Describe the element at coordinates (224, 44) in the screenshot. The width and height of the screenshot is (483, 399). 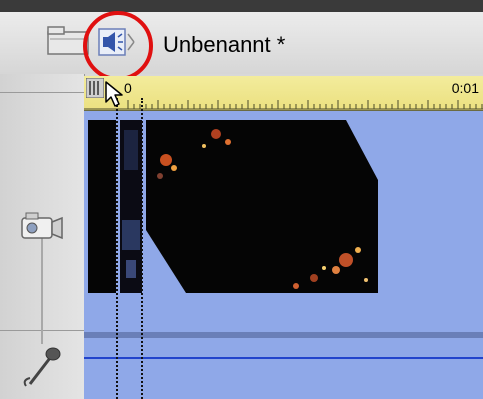
I see `project-title: Unbenannt *` at that location.